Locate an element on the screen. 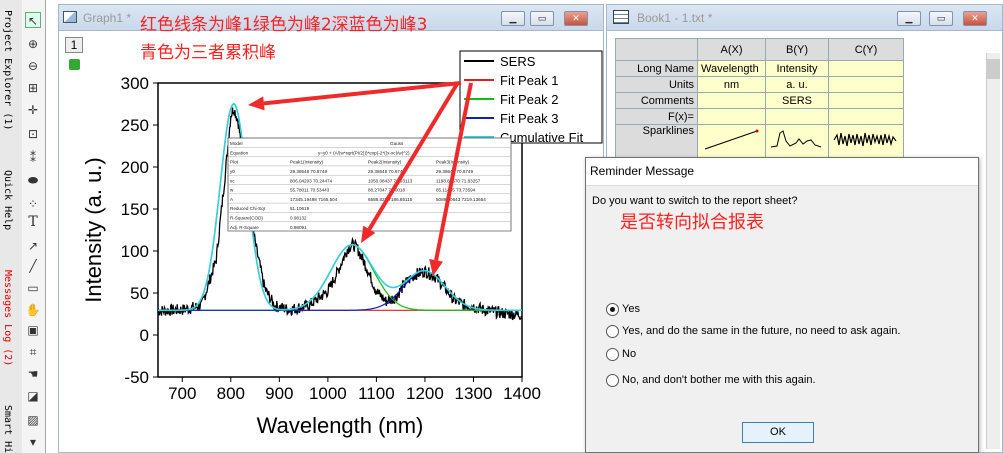 This screenshot has width=1003, height=453. arrow-tool-icon: ↗ is located at coordinates (33, 246).